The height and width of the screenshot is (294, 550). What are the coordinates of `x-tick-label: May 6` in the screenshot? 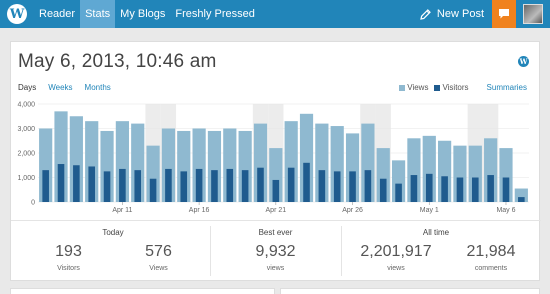 It's located at (505, 210).